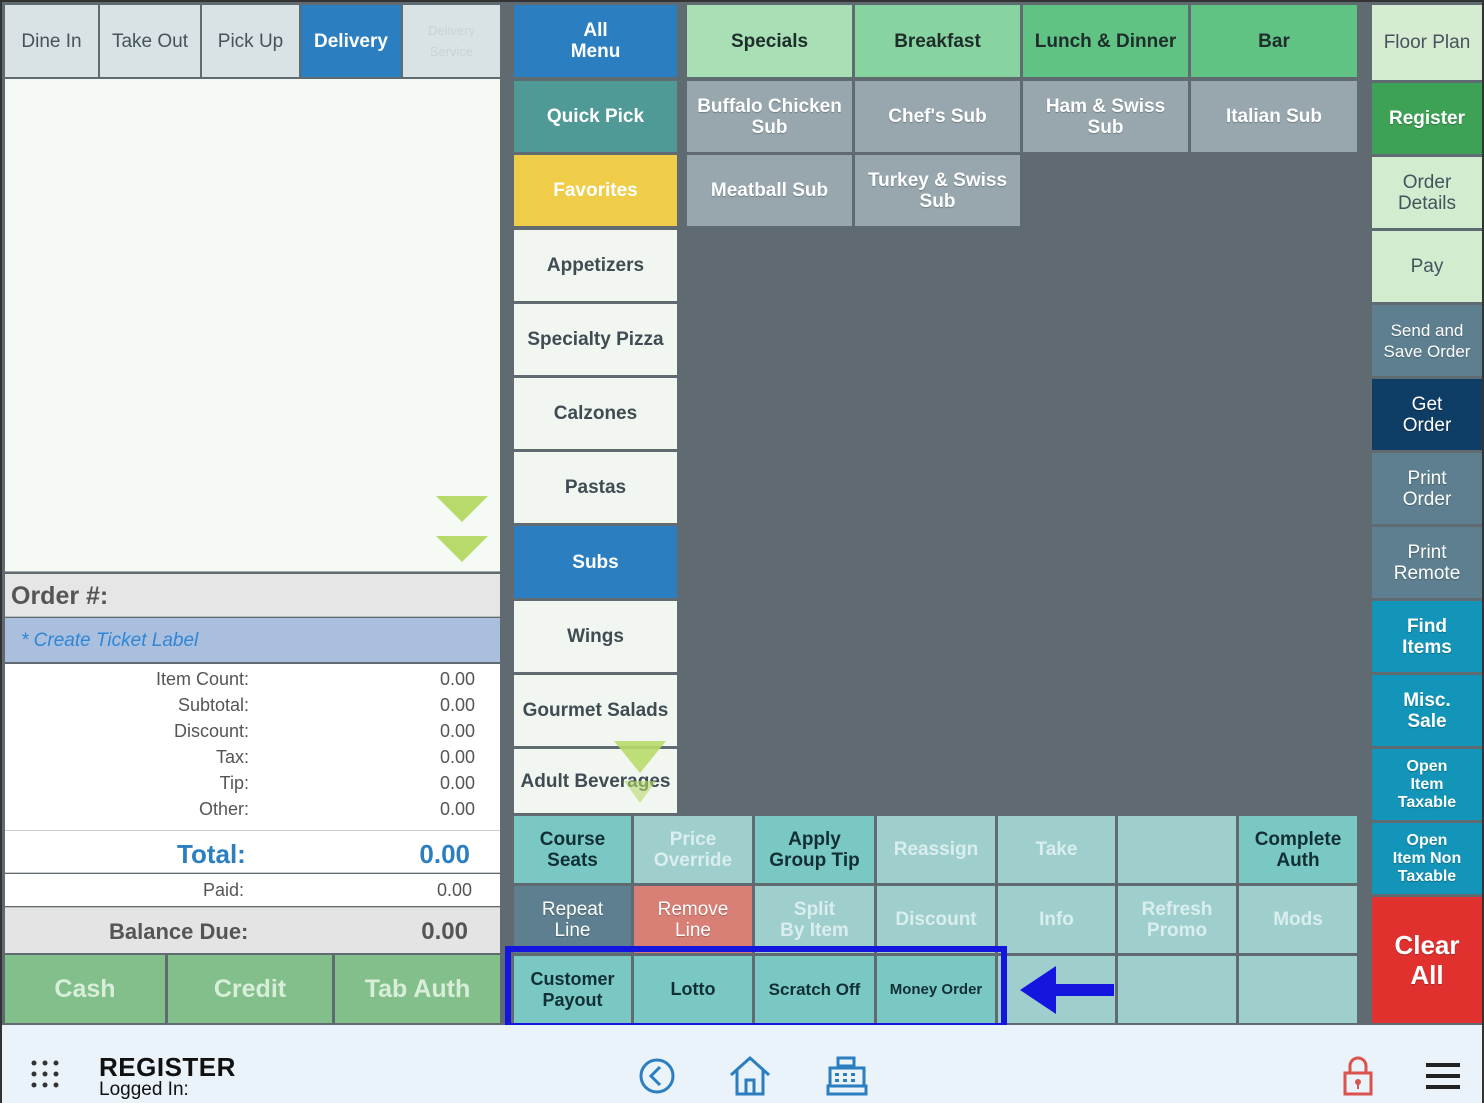 The height and width of the screenshot is (1103, 1484). What do you see at coordinates (640, 772) in the screenshot?
I see `category-scroll-down-icon` at bounding box center [640, 772].